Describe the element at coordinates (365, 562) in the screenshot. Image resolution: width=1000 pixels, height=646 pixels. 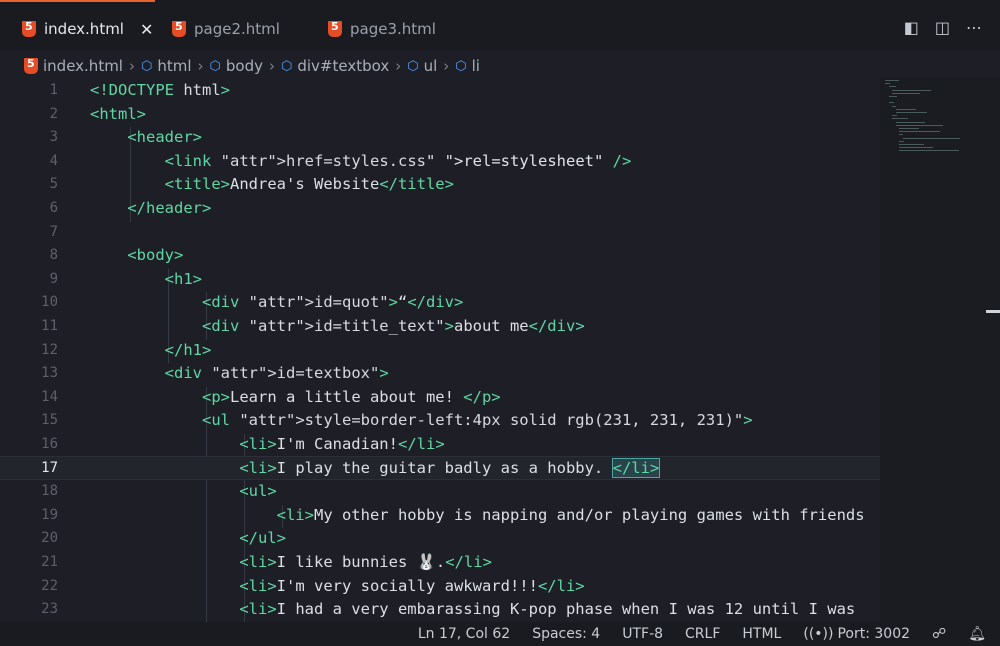
I see `code-text: <li>I like bunnies 🐰.</li>` at that location.